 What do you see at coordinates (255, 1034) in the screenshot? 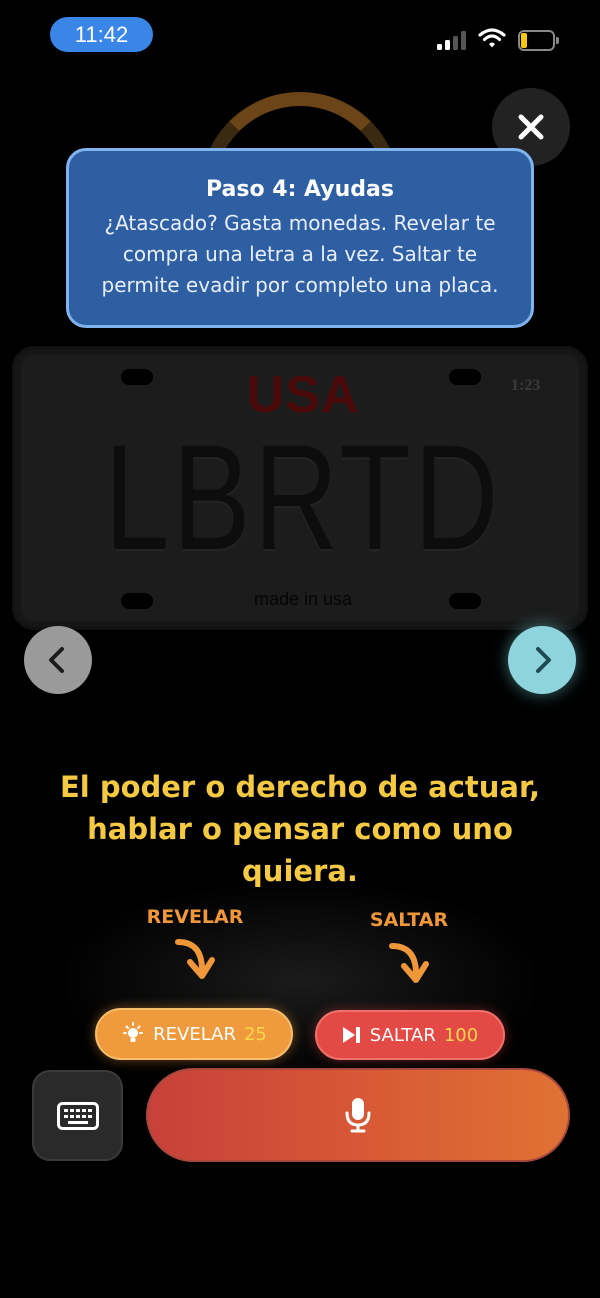
I see `reveal-cost: 25` at bounding box center [255, 1034].